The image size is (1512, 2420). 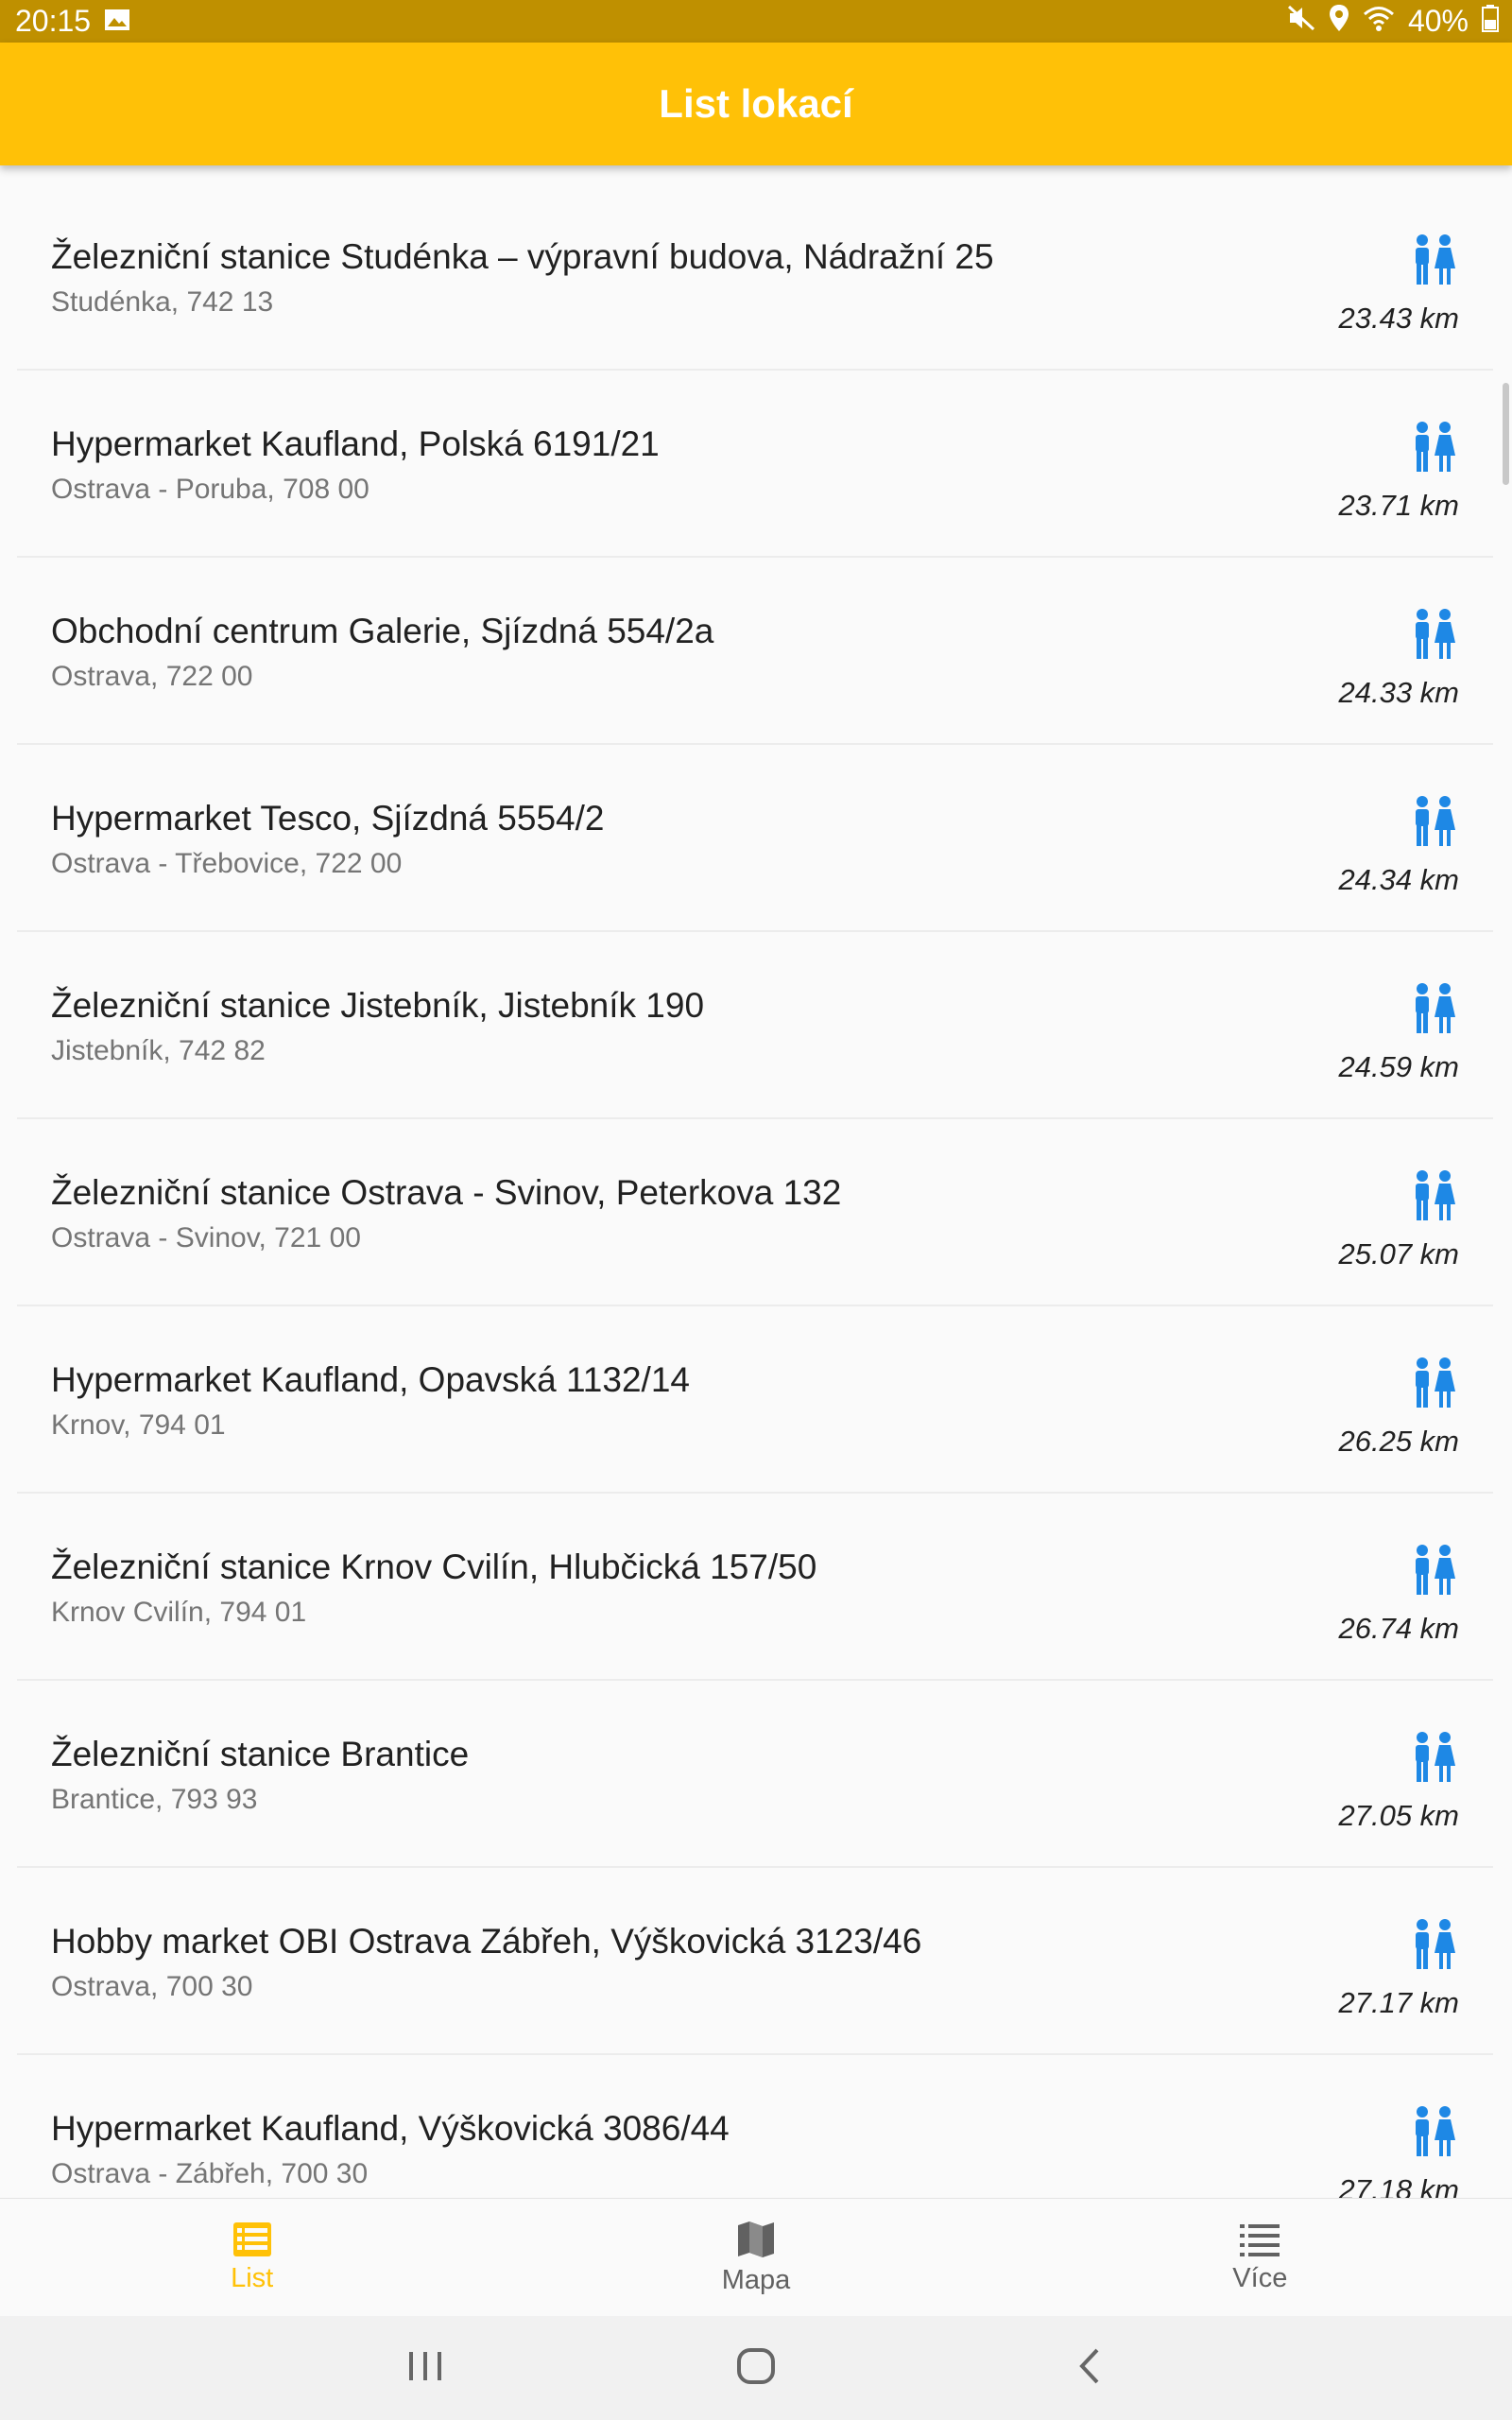 What do you see at coordinates (1490, 22) in the screenshot?
I see `battery-icon` at bounding box center [1490, 22].